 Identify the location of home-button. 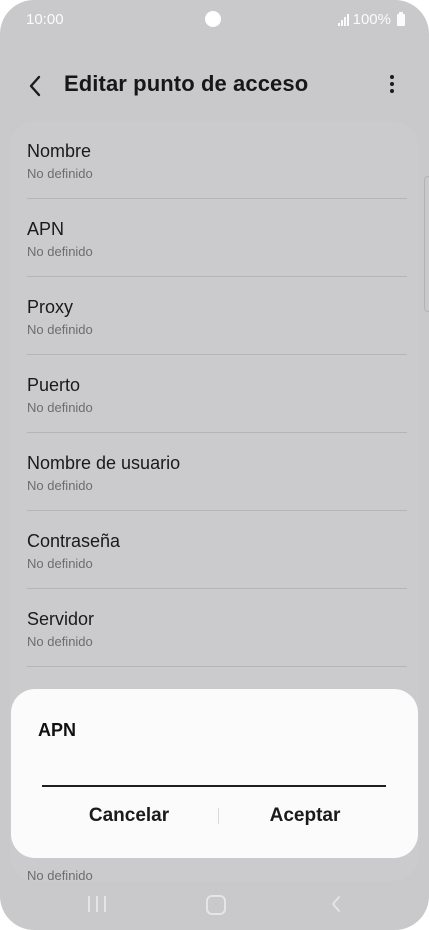
(216, 905).